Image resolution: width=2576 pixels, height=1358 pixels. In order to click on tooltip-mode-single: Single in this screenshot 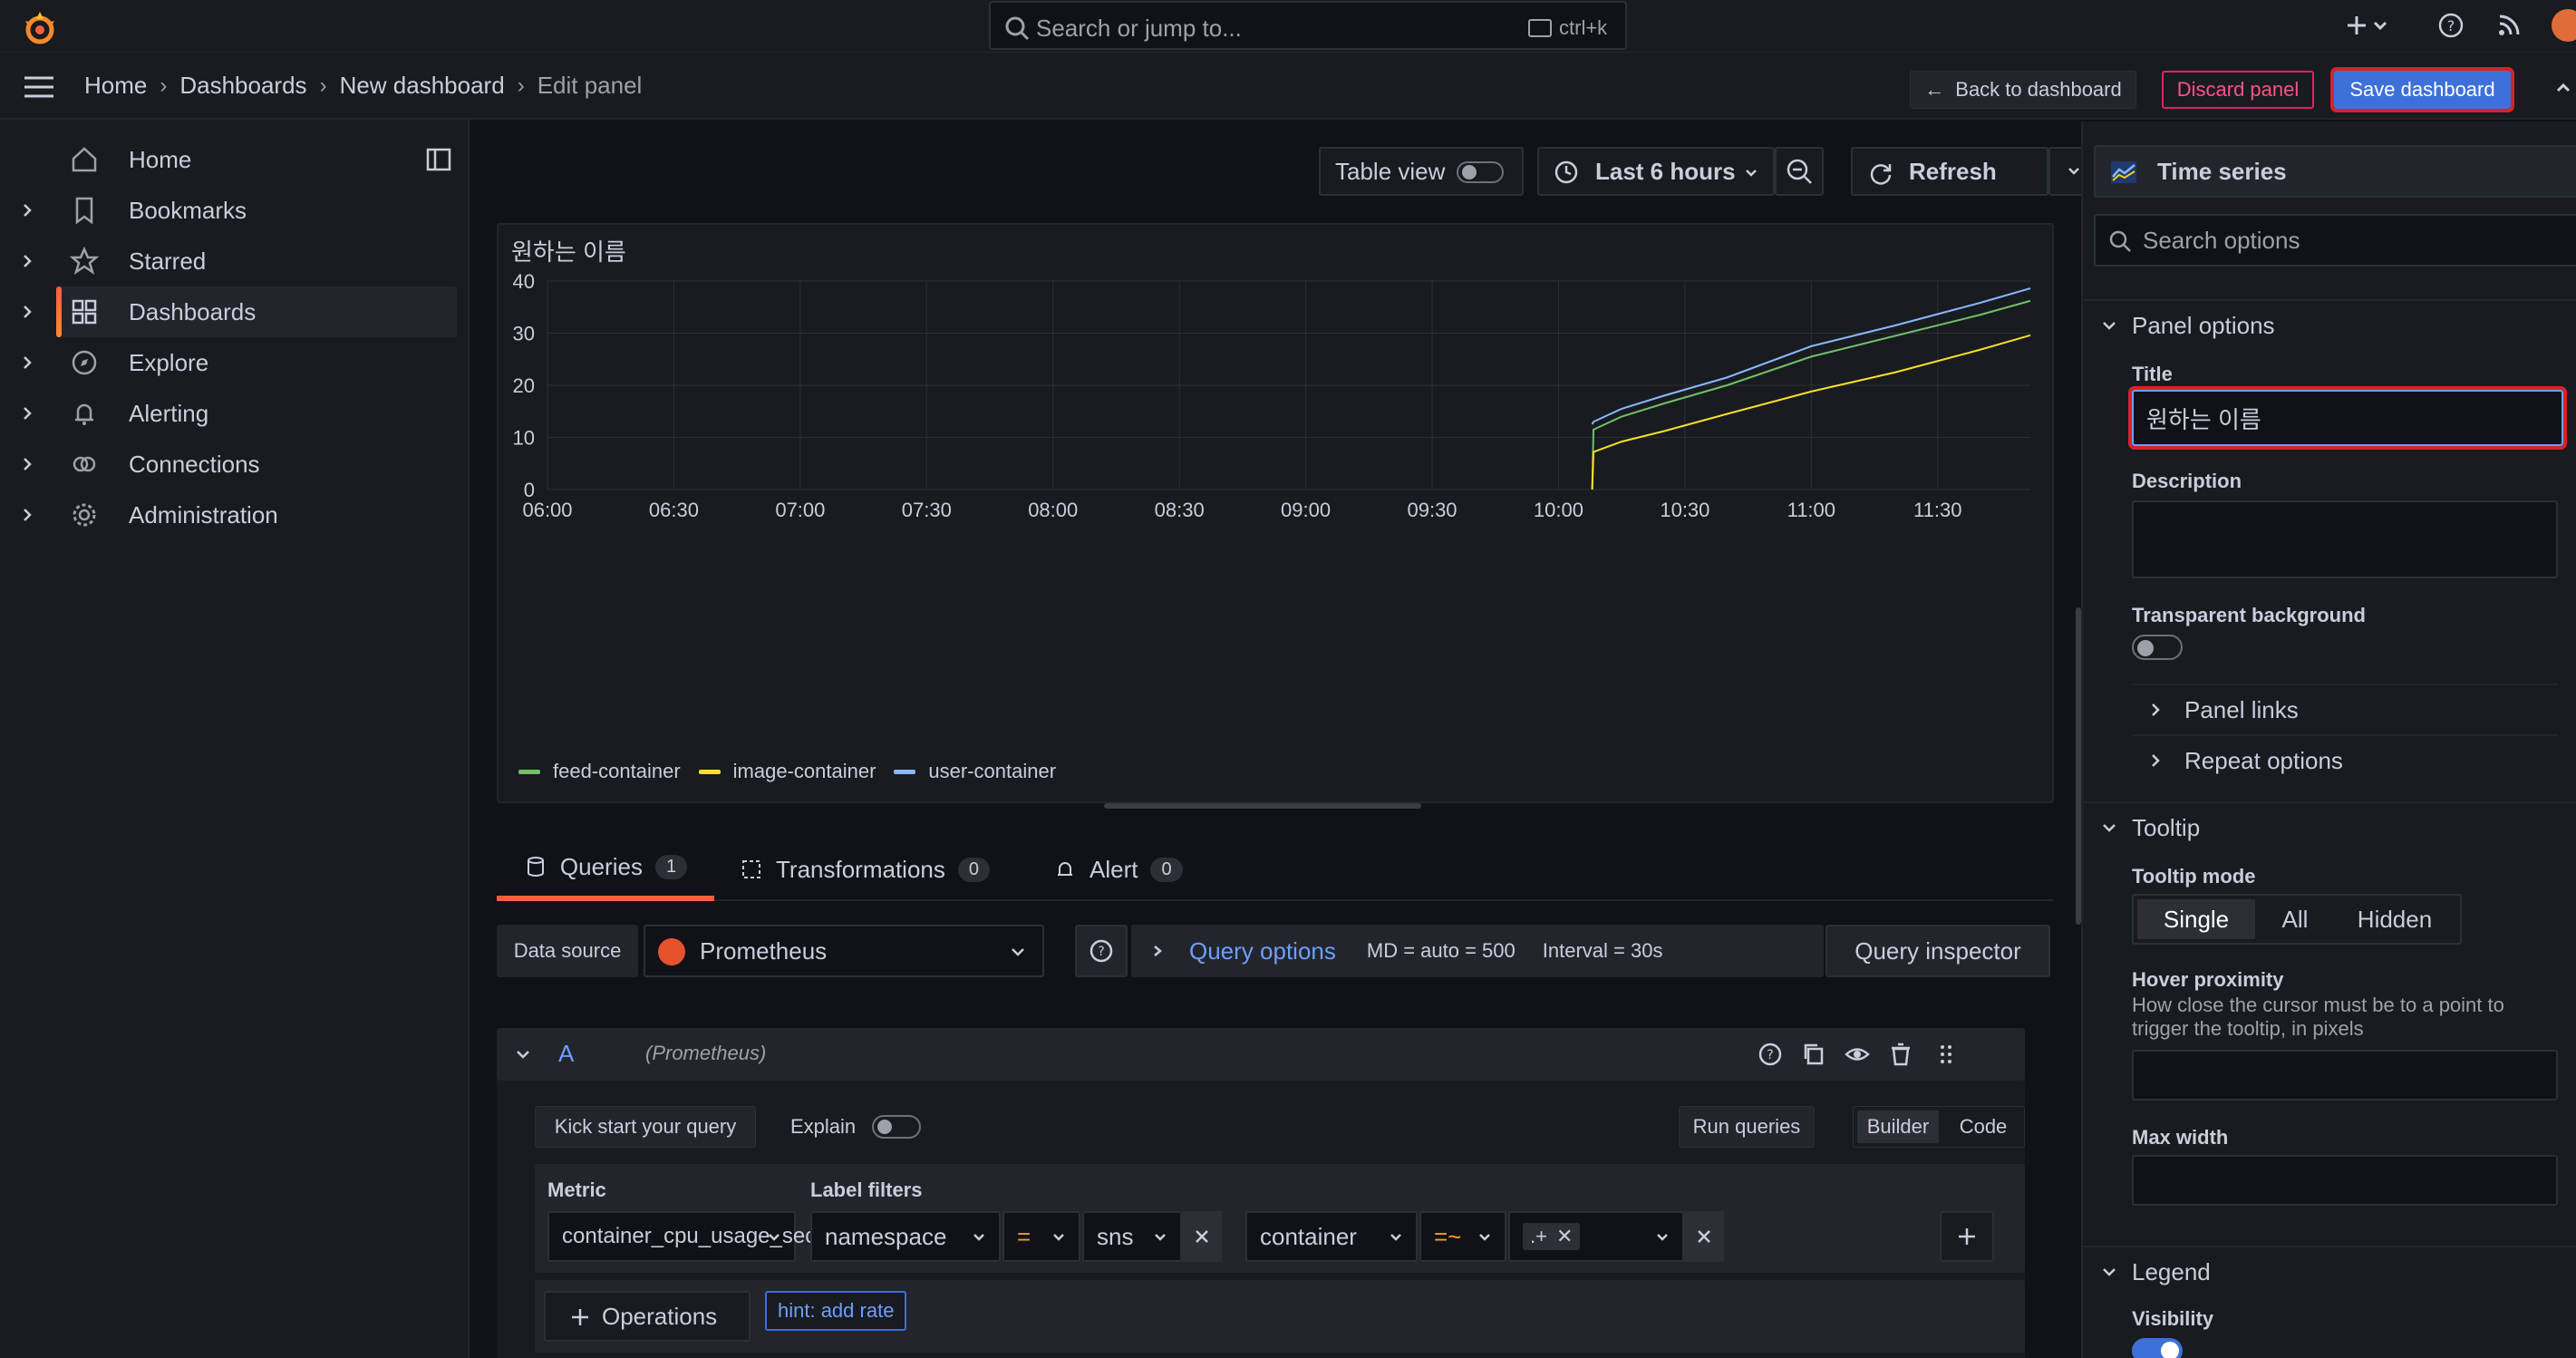, I will do `click(2196, 919)`.